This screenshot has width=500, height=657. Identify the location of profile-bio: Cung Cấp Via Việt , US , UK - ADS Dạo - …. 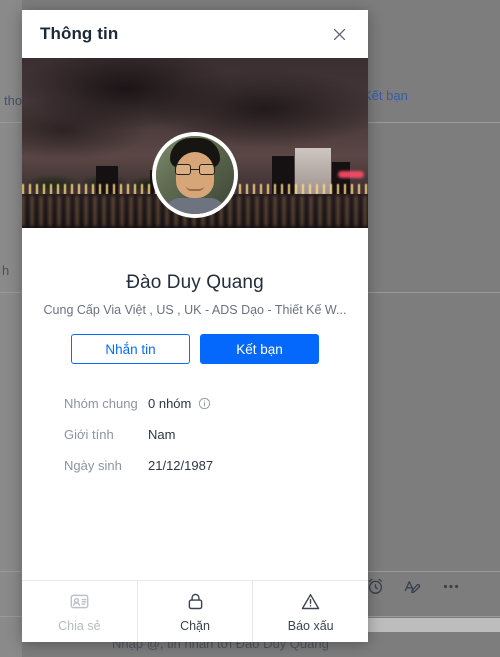
(195, 310).